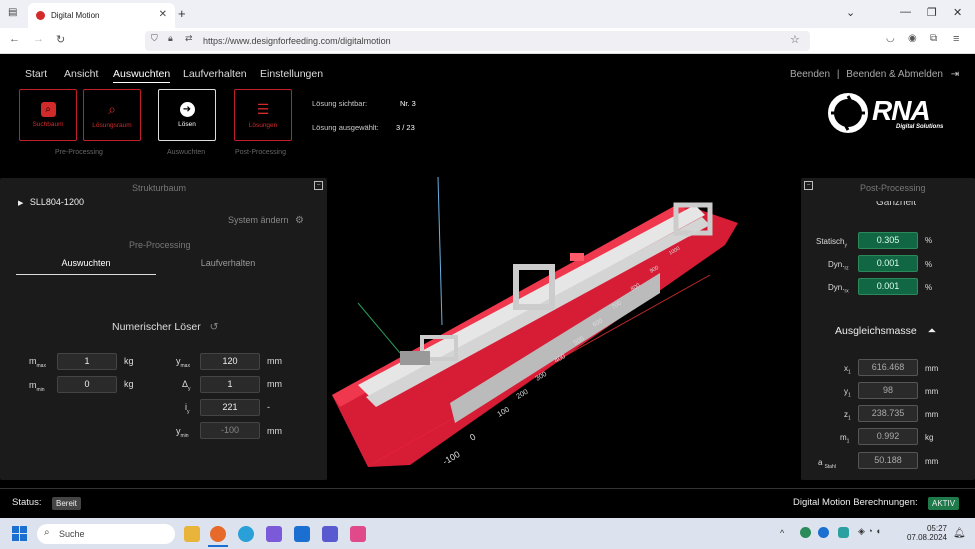  What do you see at coordinates (274, 431) in the screenshot?
I see `y-min-unit: mm` at bounding box center [274, 431].